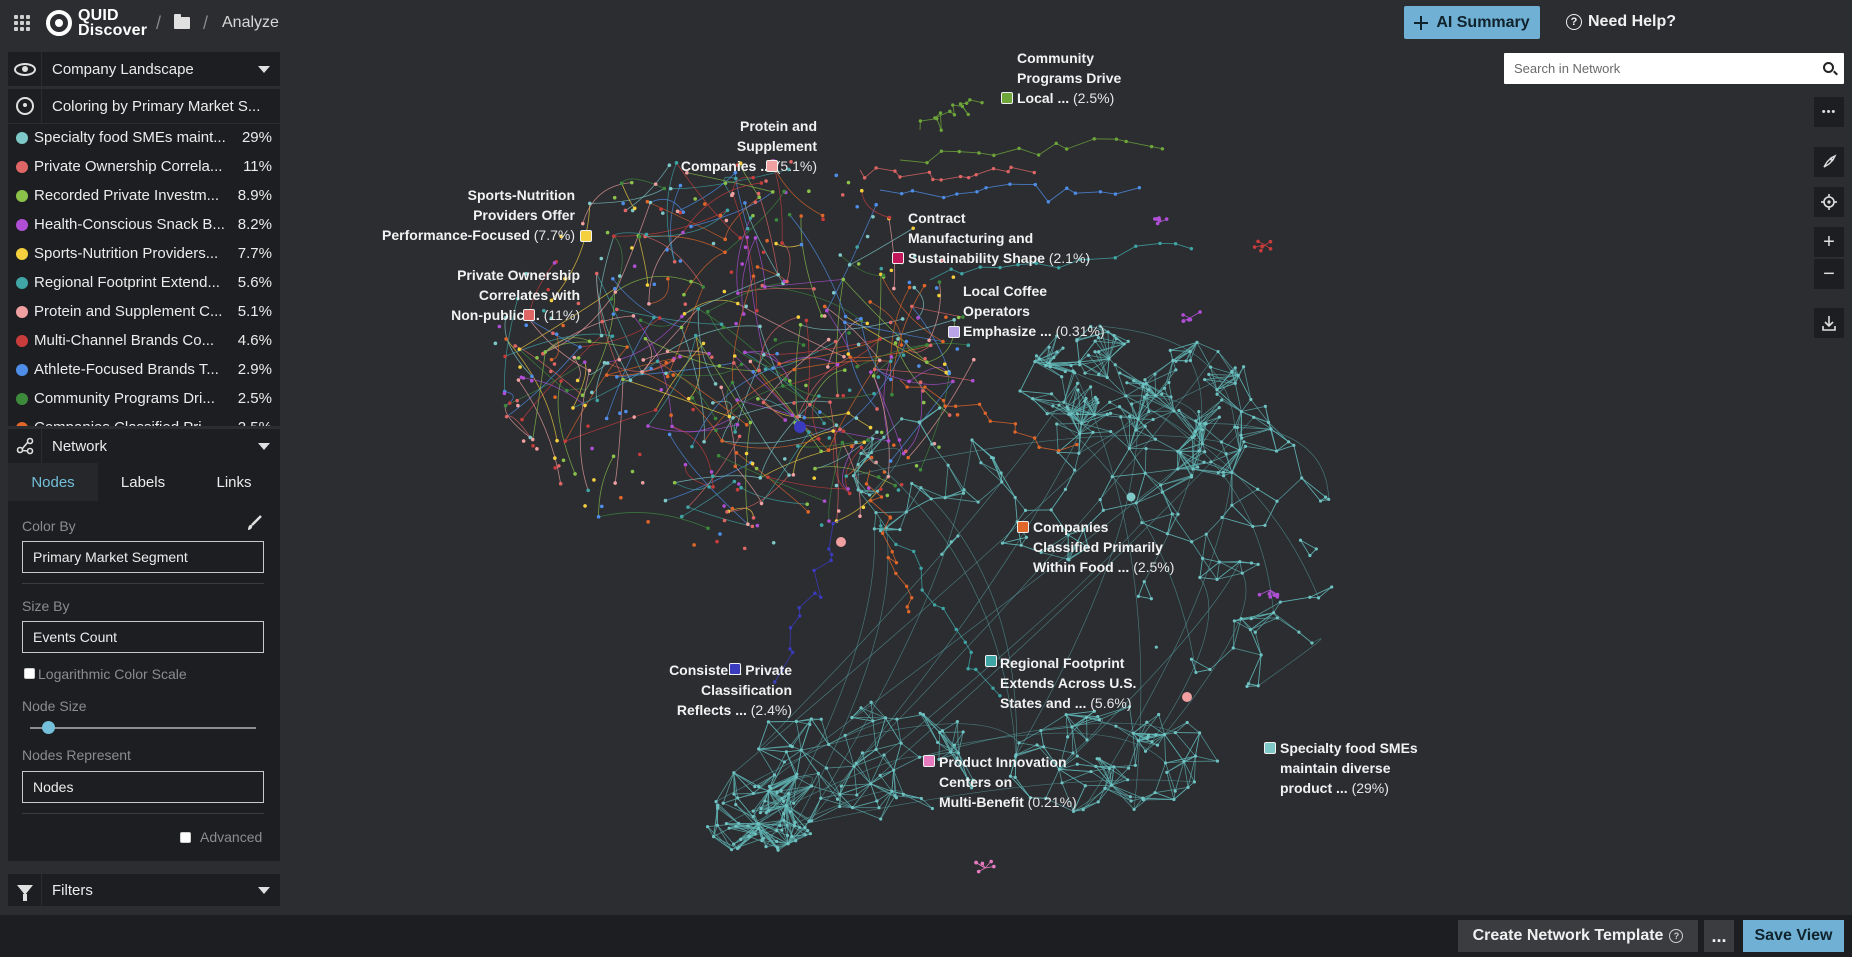 The image size is (1852, 957). What do you see at coordinates (76, 755) in the screenshot?
I see `nodes-represent-label: Nodes Represent` at bounding box center [76, 755].